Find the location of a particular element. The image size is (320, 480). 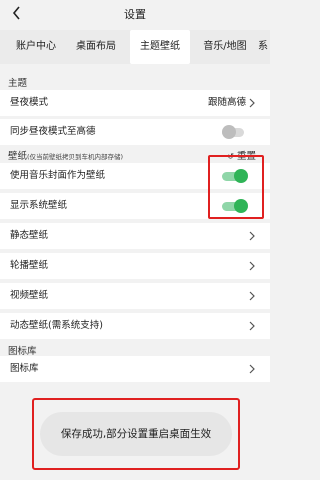

highlight-box-toggles is located at coordinates (236, 187).